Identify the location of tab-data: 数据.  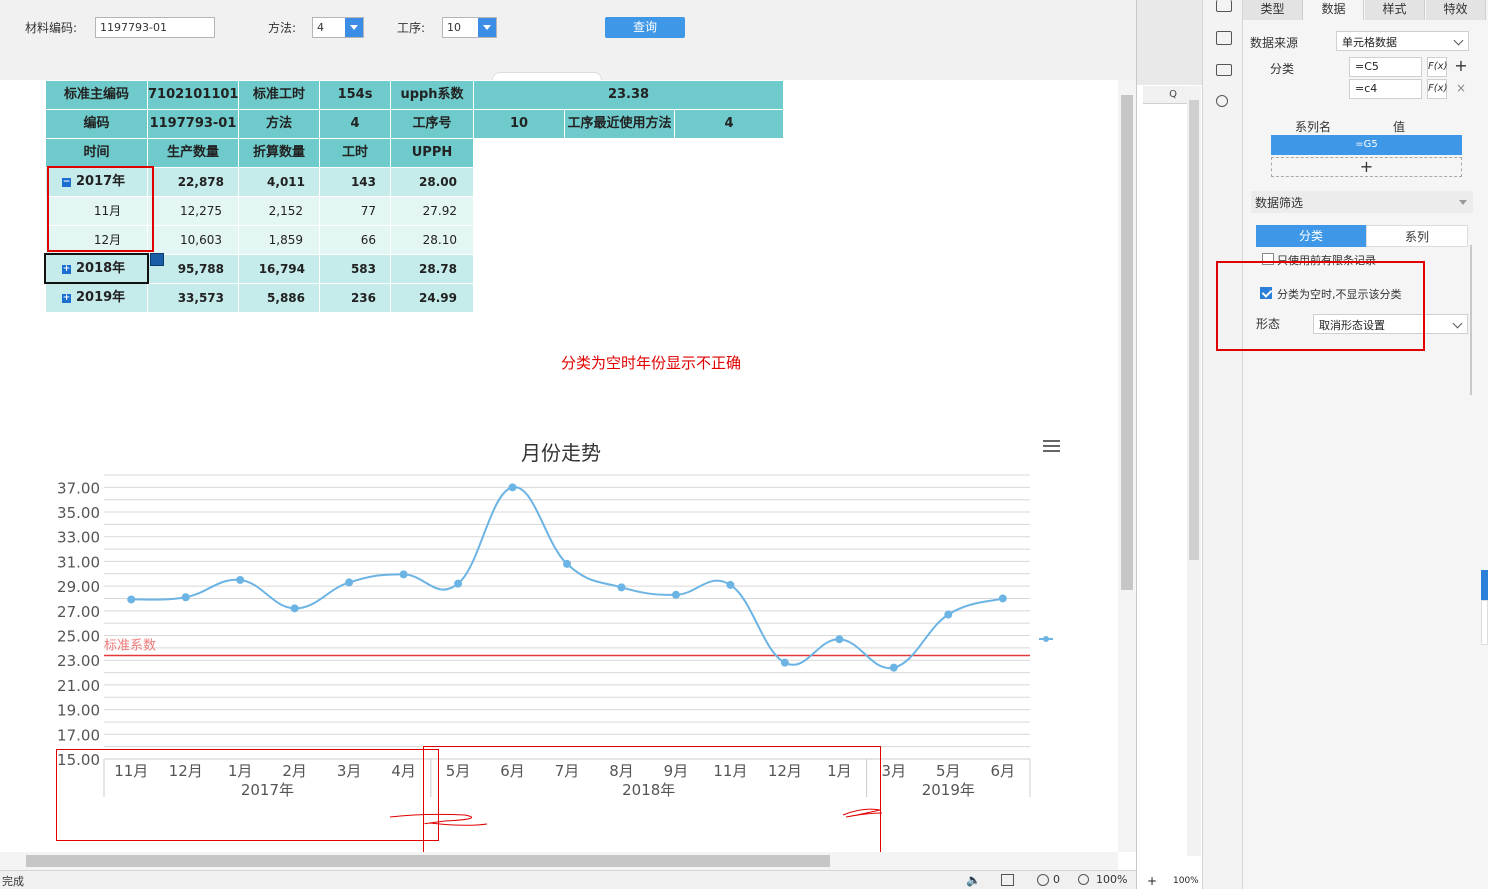
(1334, 10).